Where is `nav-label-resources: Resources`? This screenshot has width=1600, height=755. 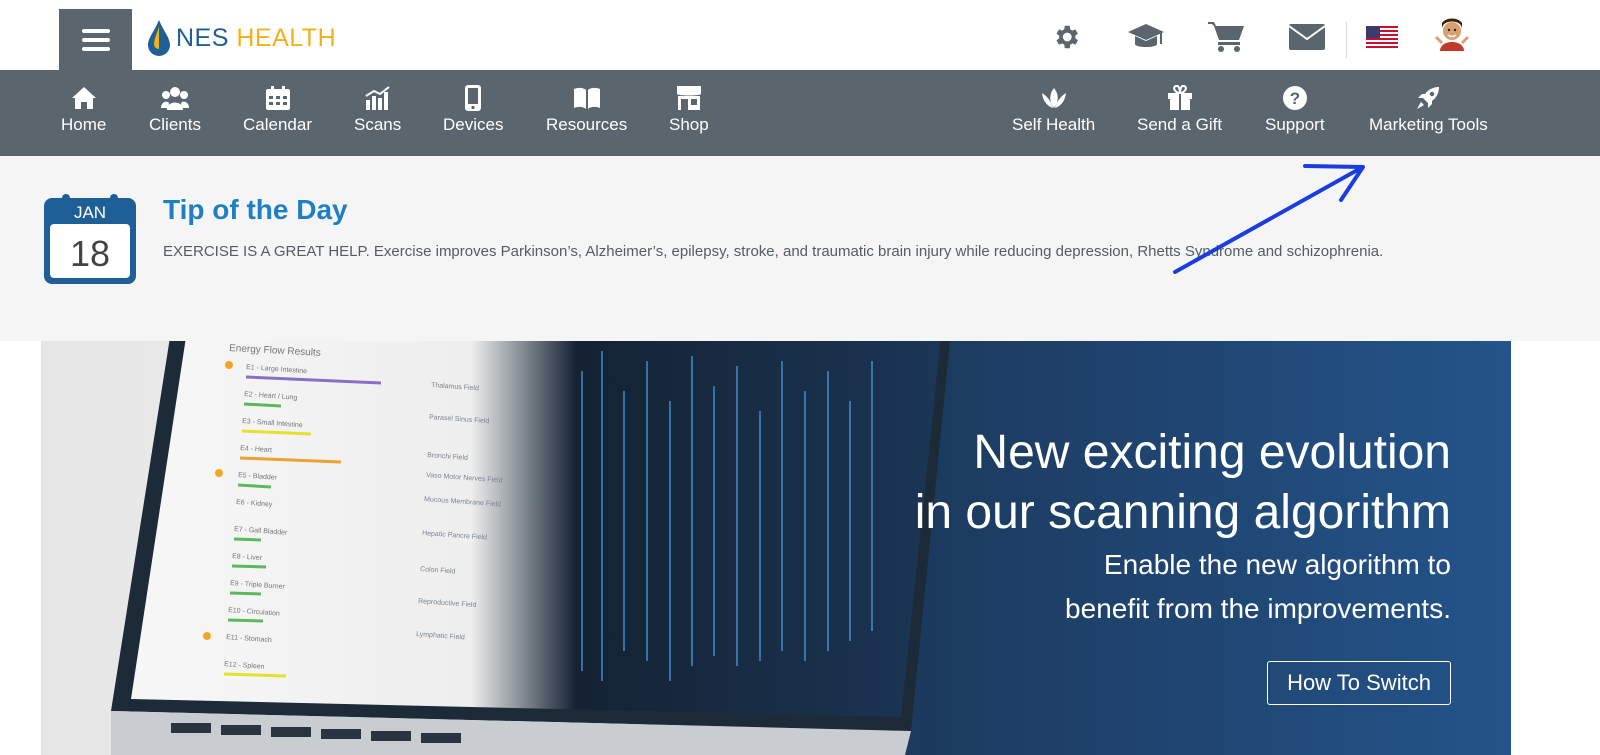 nav-label-resources: Resources is located at coordinates (587, 124).